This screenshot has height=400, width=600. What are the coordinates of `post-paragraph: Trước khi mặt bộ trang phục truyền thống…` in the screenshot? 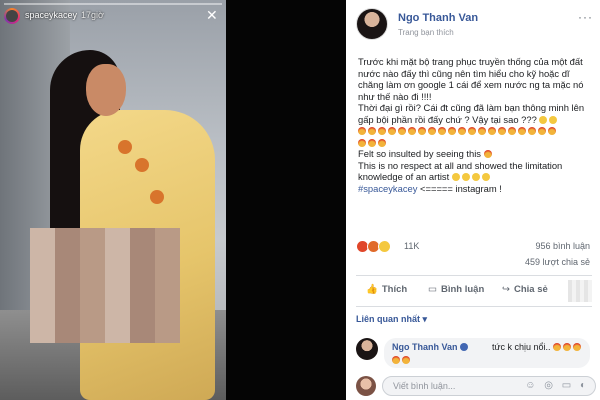 It's located at (471, 79).